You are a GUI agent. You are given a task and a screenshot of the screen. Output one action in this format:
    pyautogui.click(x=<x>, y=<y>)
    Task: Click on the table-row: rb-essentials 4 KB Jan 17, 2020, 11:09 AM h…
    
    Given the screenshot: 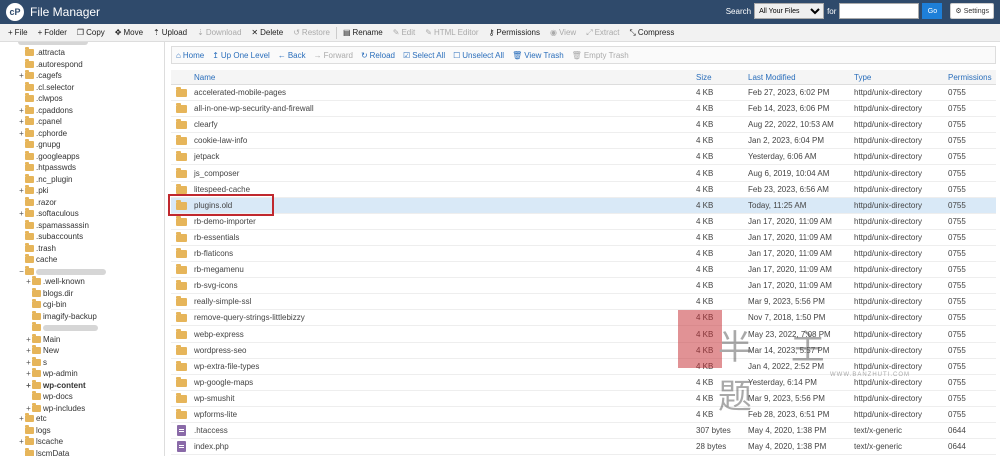 What is the action you would take?
    pyautogui.click(x=583, y=238)
    